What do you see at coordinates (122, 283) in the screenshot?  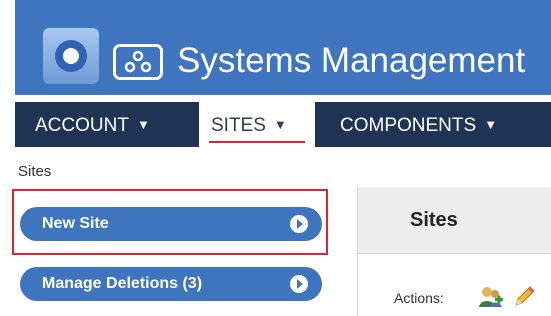 I see `manage-deletions-label: Manage Deletions (3)` at bounding box center [122, 283].